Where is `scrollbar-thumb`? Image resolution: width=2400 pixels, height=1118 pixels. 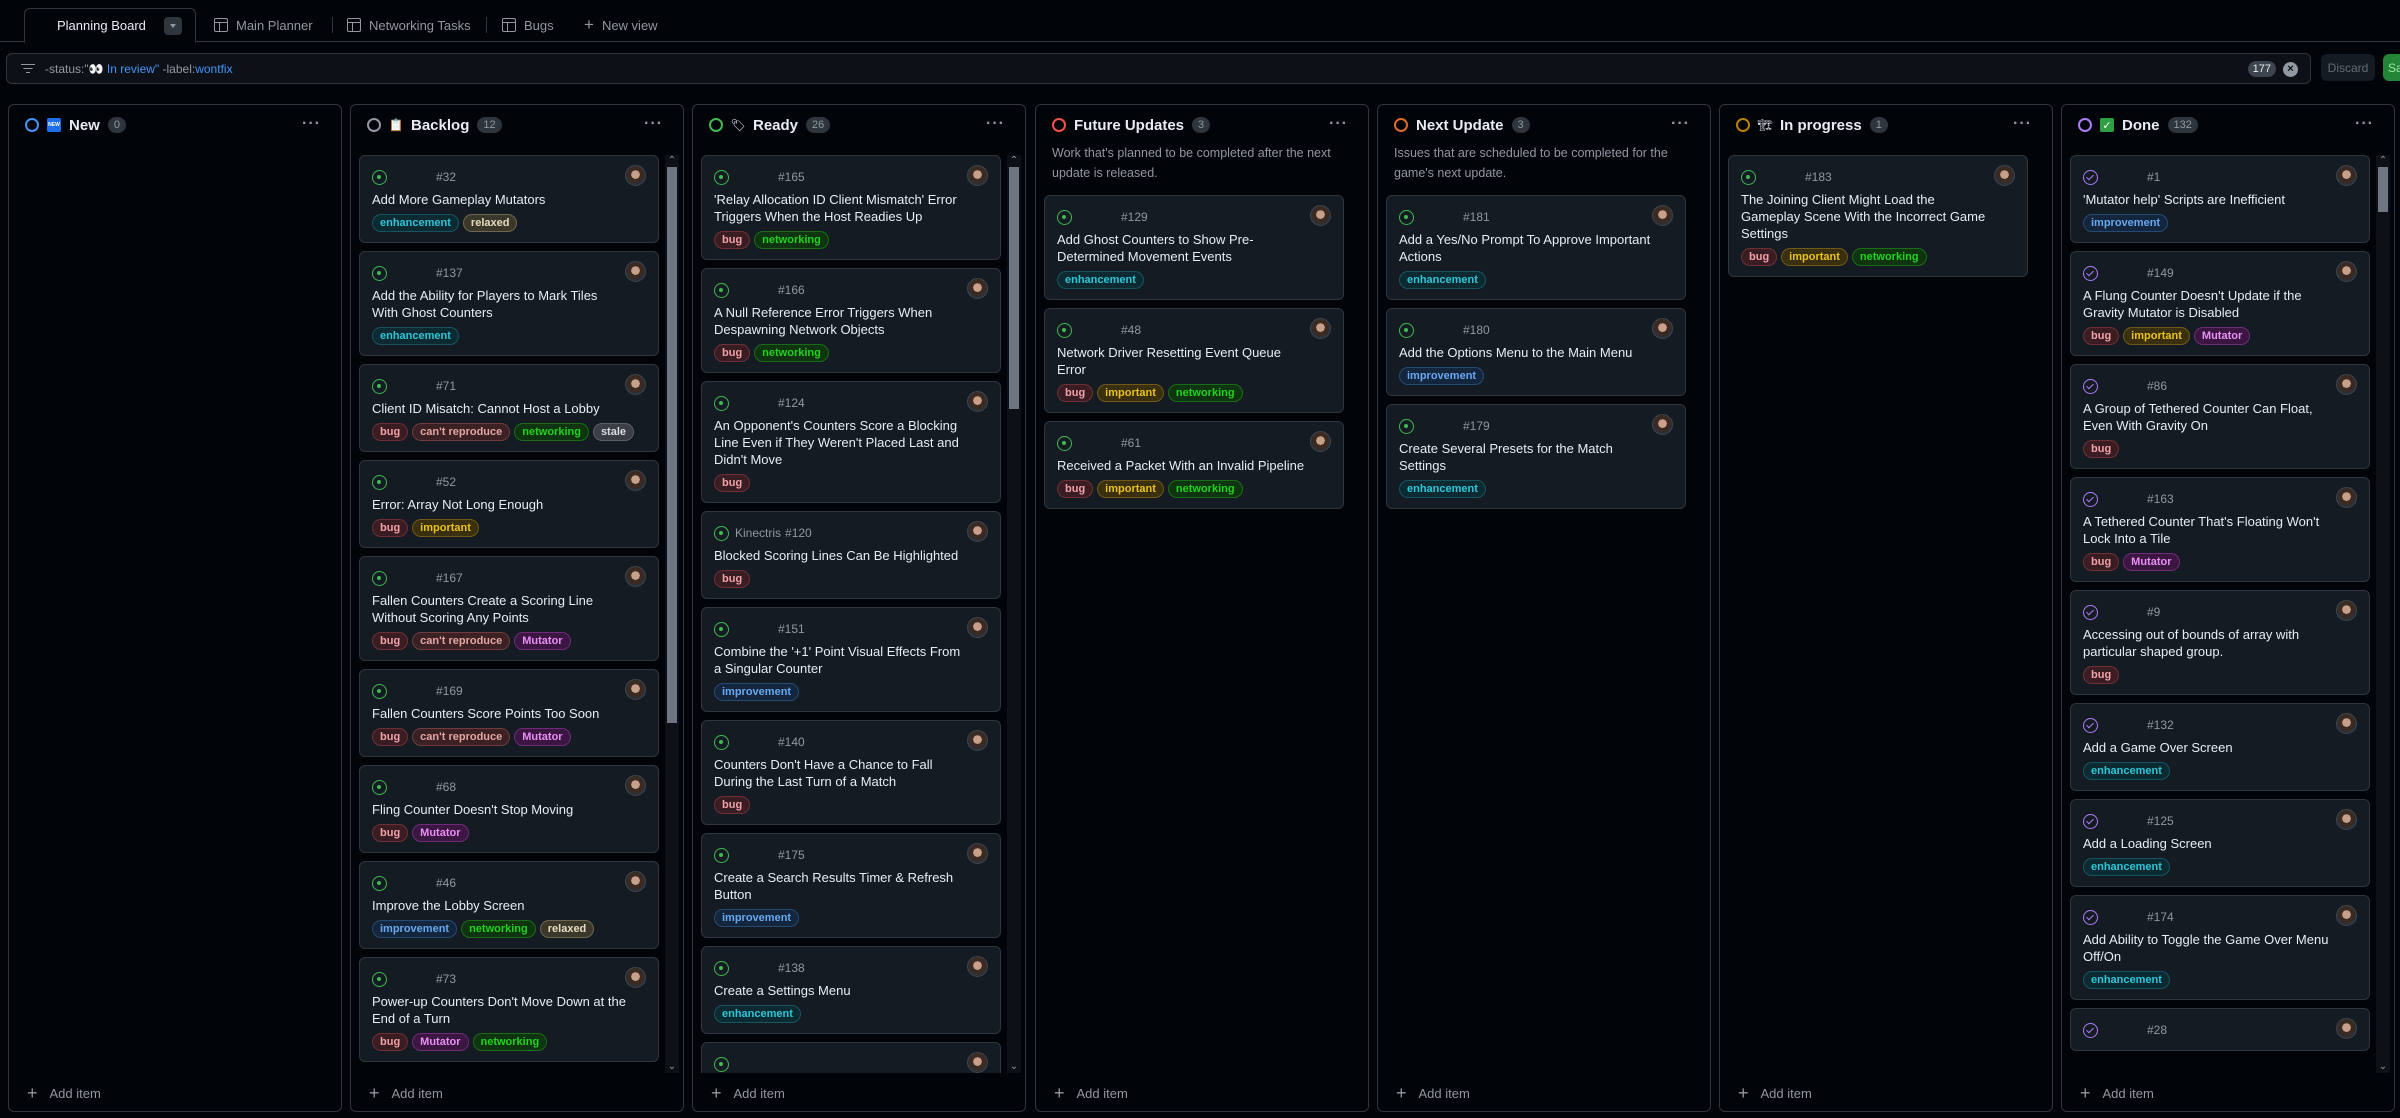 scrollbar-thumb is located at coordinates (2383, 189).